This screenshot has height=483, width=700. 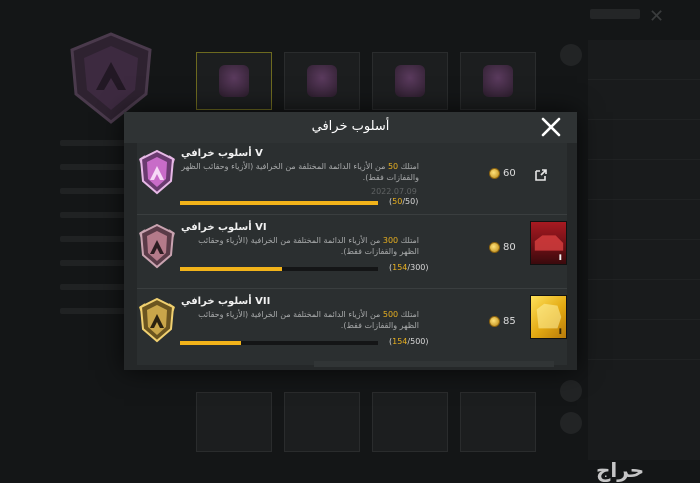 I want to click on background-bottom-tiles, so click(x=368, y=422).